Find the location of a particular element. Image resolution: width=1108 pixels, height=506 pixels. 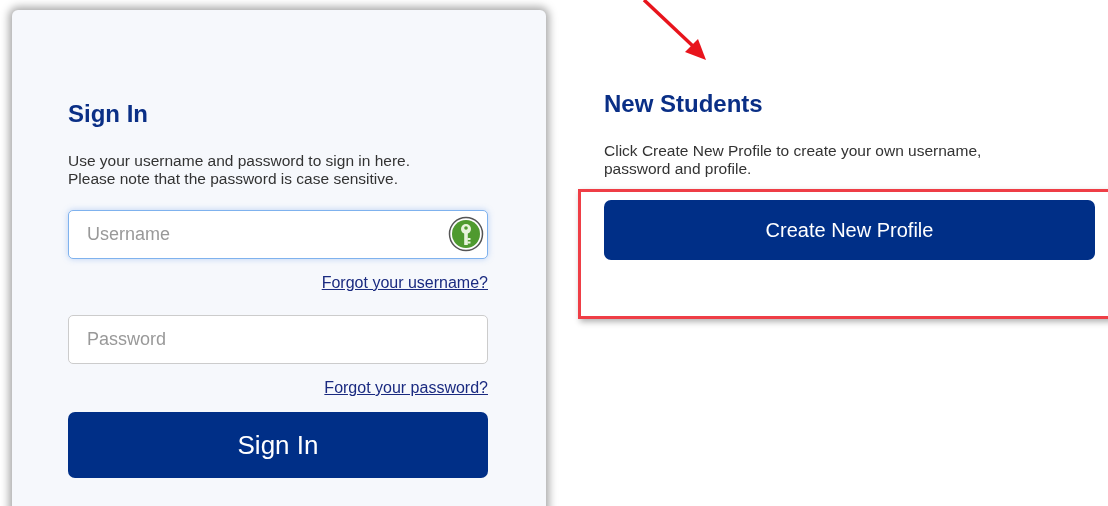

new-students-heading: New Students is located at coordinates (684, 104).